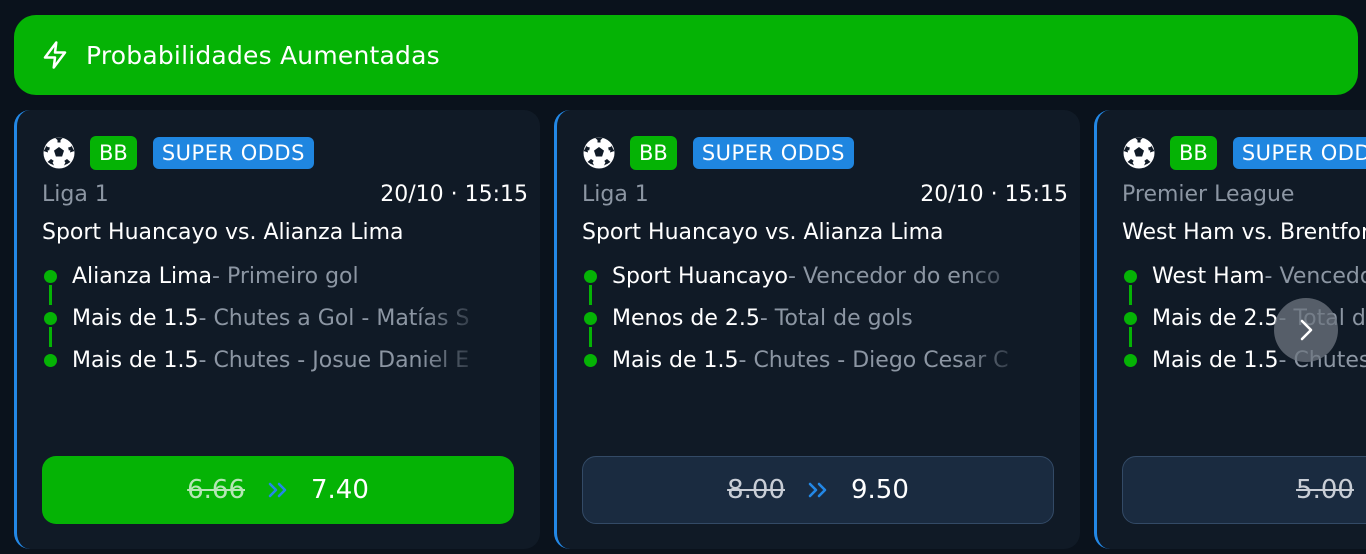 The image size is (1366, 554). I want to click on selection-market: - Vencedor do enco, so click(894, 276).